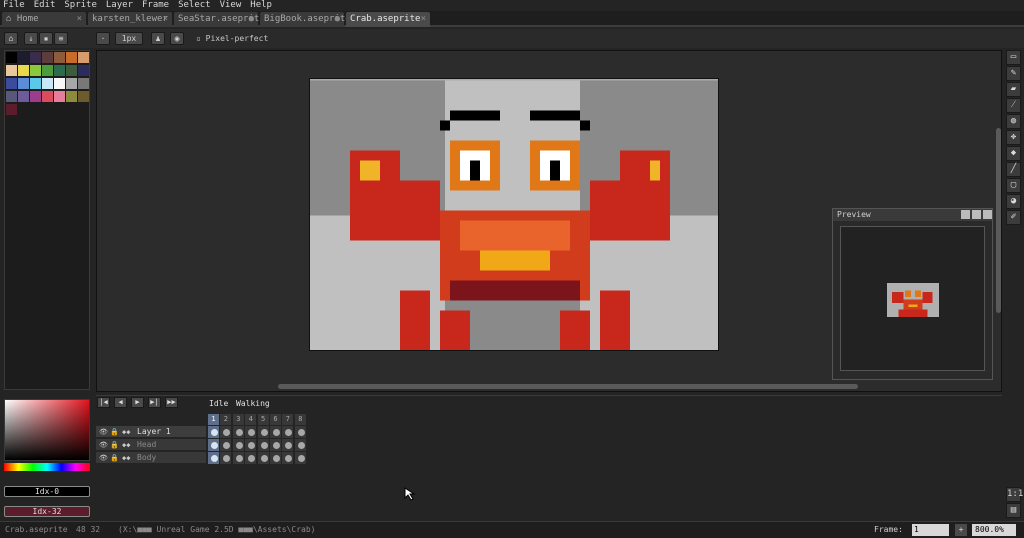 The height and width of the screenshot is (538, 1024). I want to click on zoom-icon: ◍, so click(1013, 121).